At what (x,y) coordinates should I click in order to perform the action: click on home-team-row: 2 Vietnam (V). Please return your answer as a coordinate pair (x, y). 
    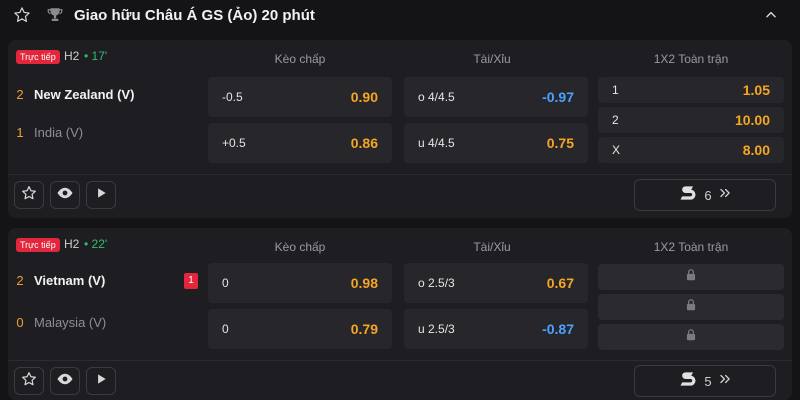
    Looking at the image, I should click on (56, 280).